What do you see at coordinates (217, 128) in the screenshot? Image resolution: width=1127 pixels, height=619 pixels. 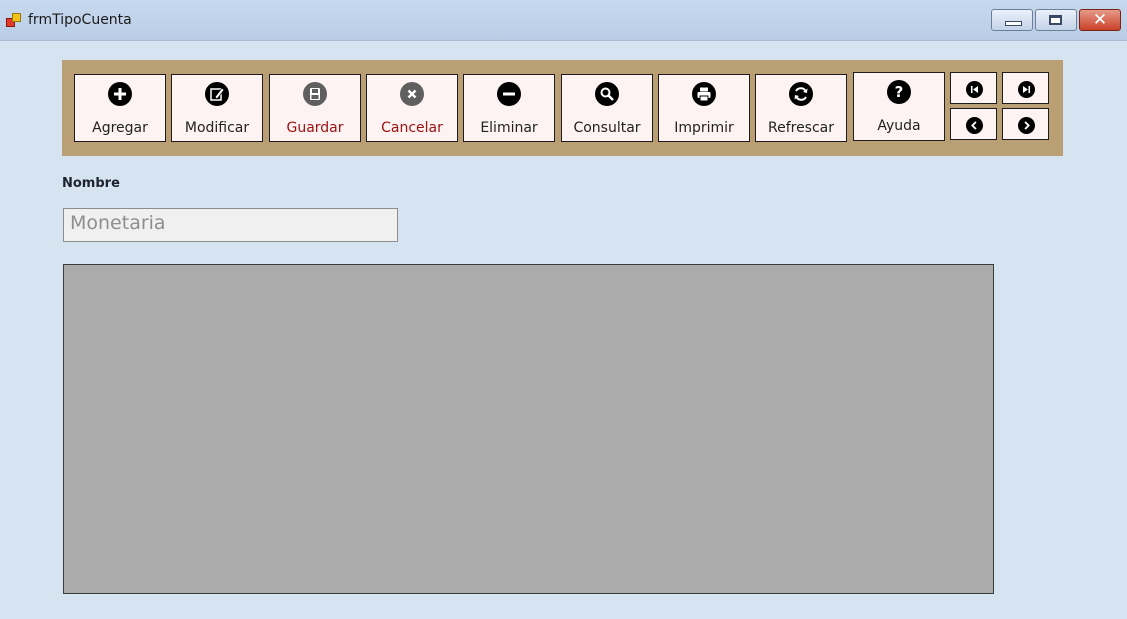 I see `modificar-label: Modificar` at bounding box center [217, 128].